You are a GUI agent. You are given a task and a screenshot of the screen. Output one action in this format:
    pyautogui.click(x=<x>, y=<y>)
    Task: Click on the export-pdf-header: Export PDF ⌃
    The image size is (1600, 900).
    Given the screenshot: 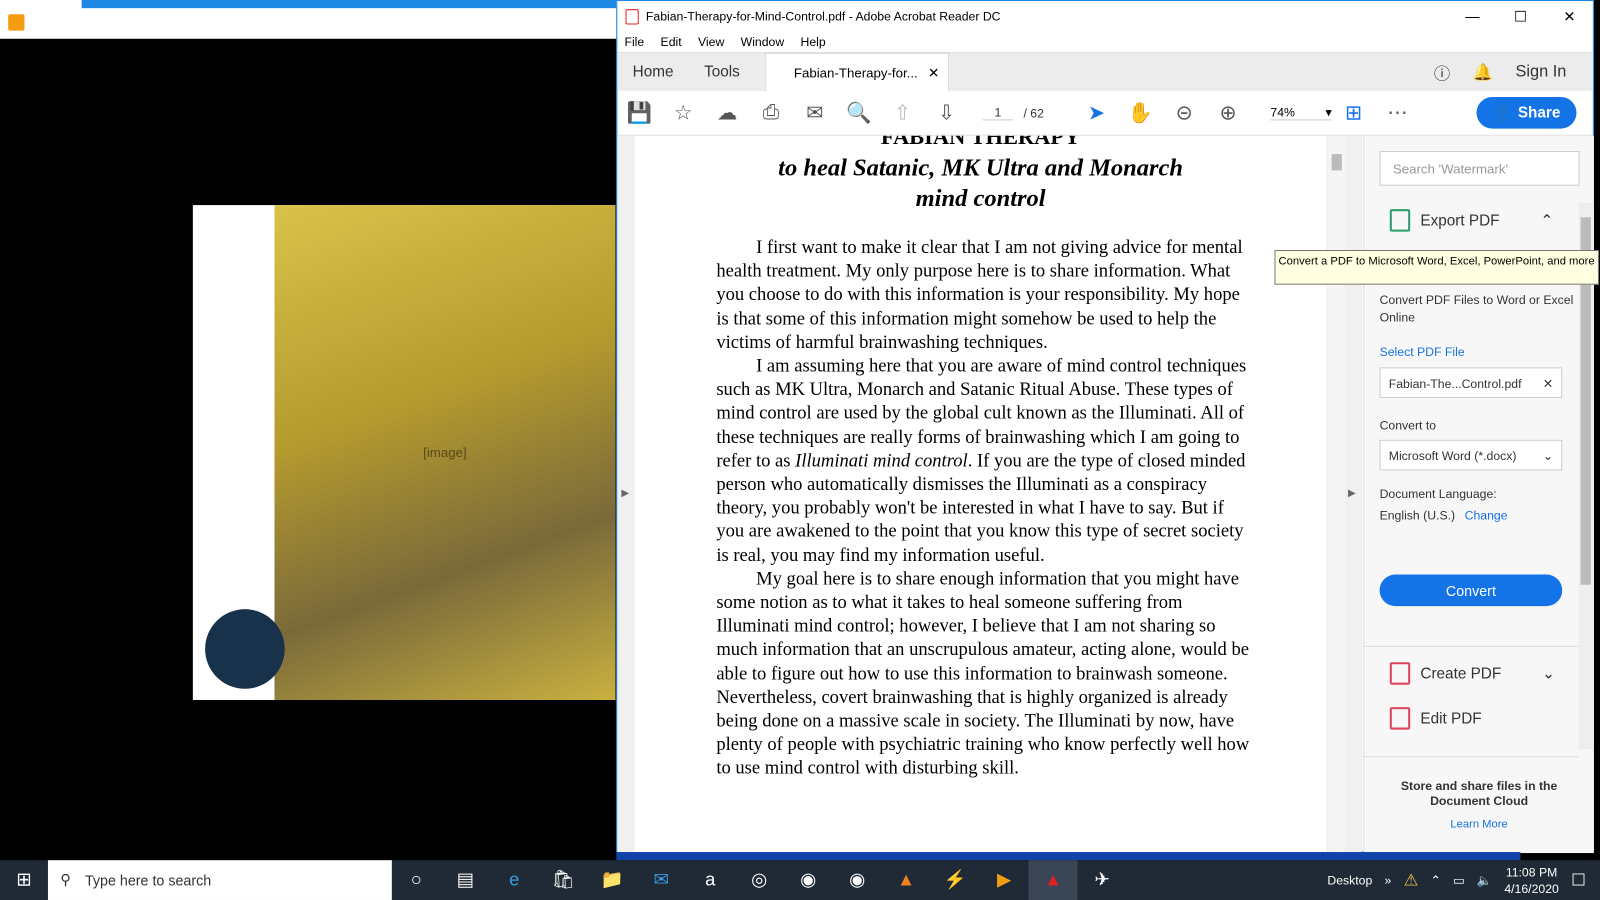 What is the action you would take?
    pyautogui.click(x=1471, y=220)
    